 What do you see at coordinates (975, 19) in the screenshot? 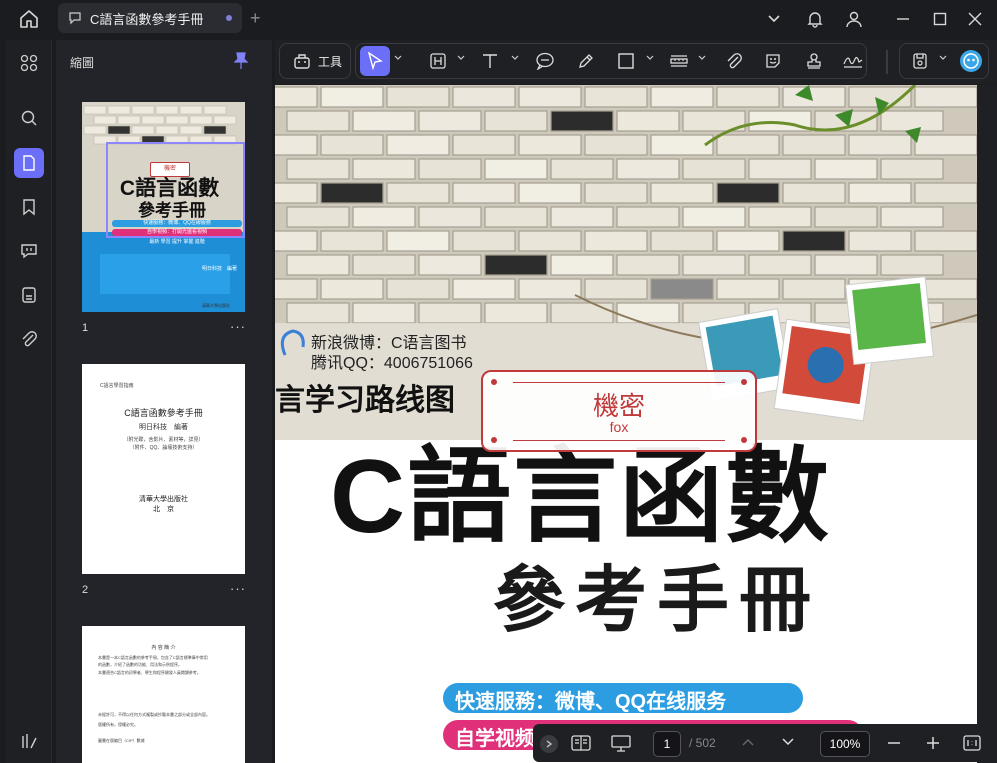
I see `close-icon` at bounding box center [975, 19].